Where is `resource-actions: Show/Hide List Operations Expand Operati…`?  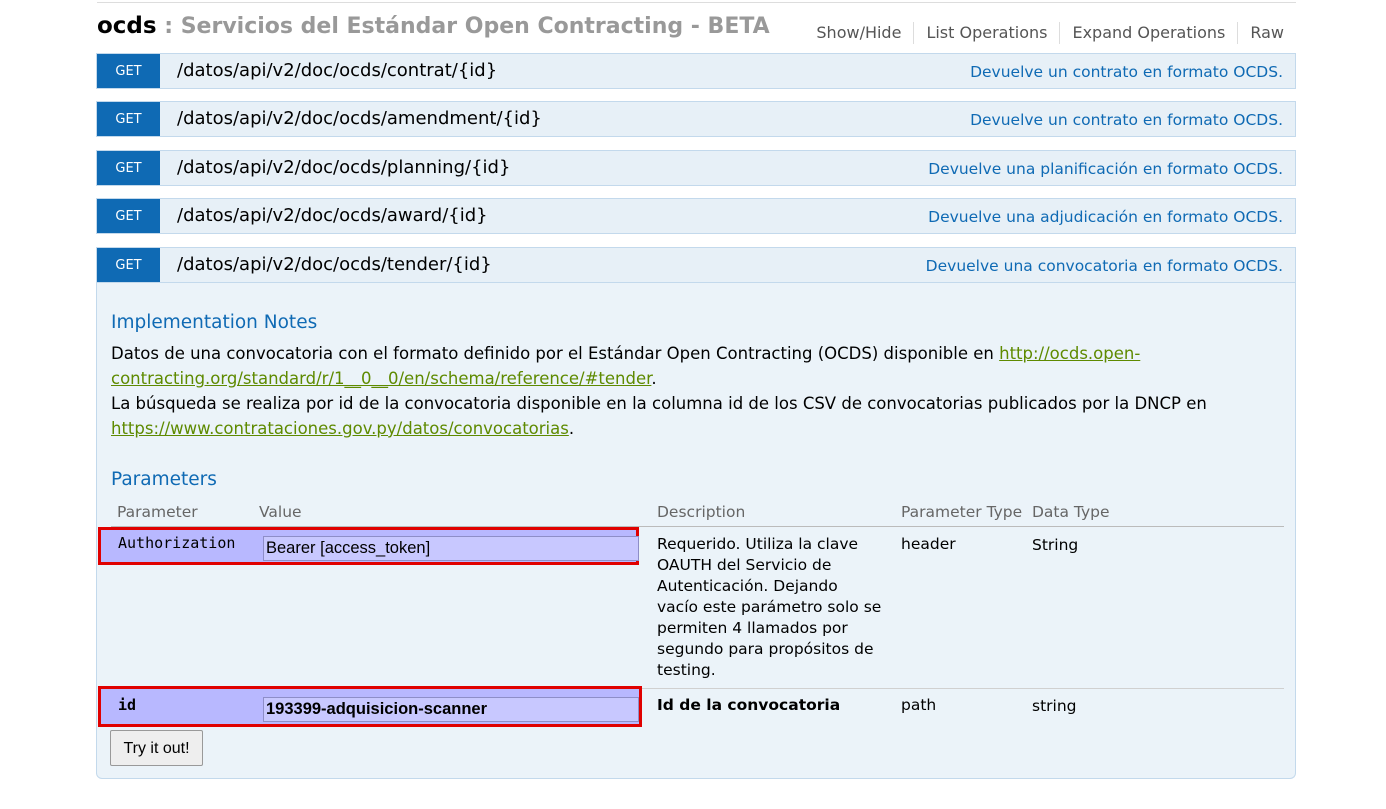
resource-actions: Show/Hide List Operations Expand Operati… is located at coordinates (1050, 33).